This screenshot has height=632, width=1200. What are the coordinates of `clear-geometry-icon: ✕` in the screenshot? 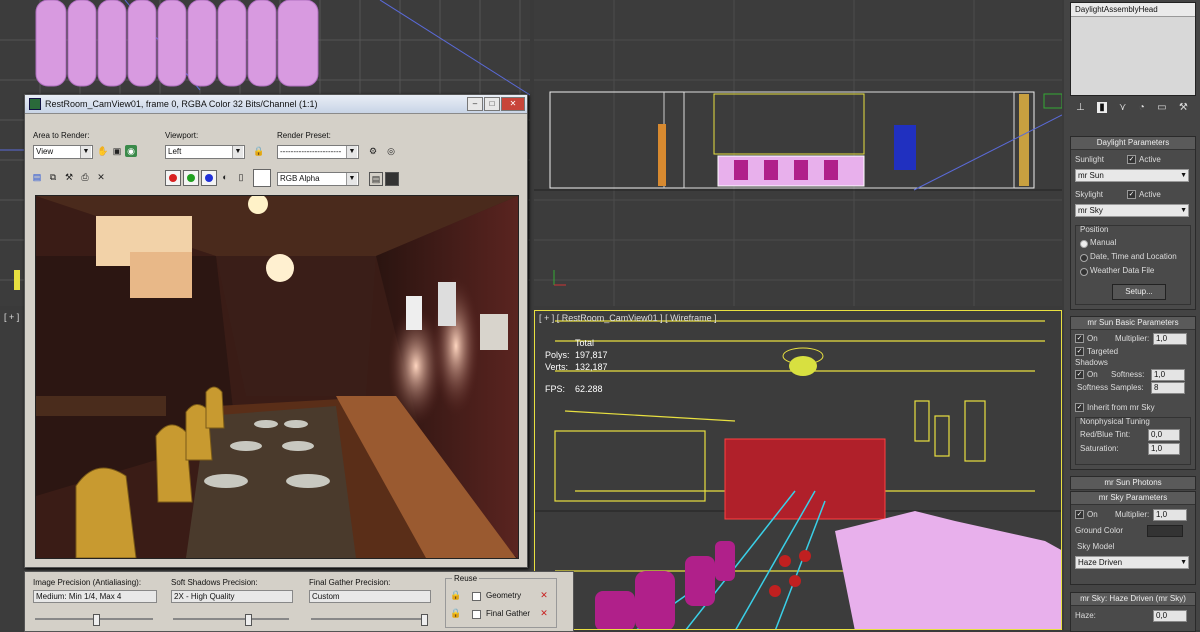 It's located at (544, 595).